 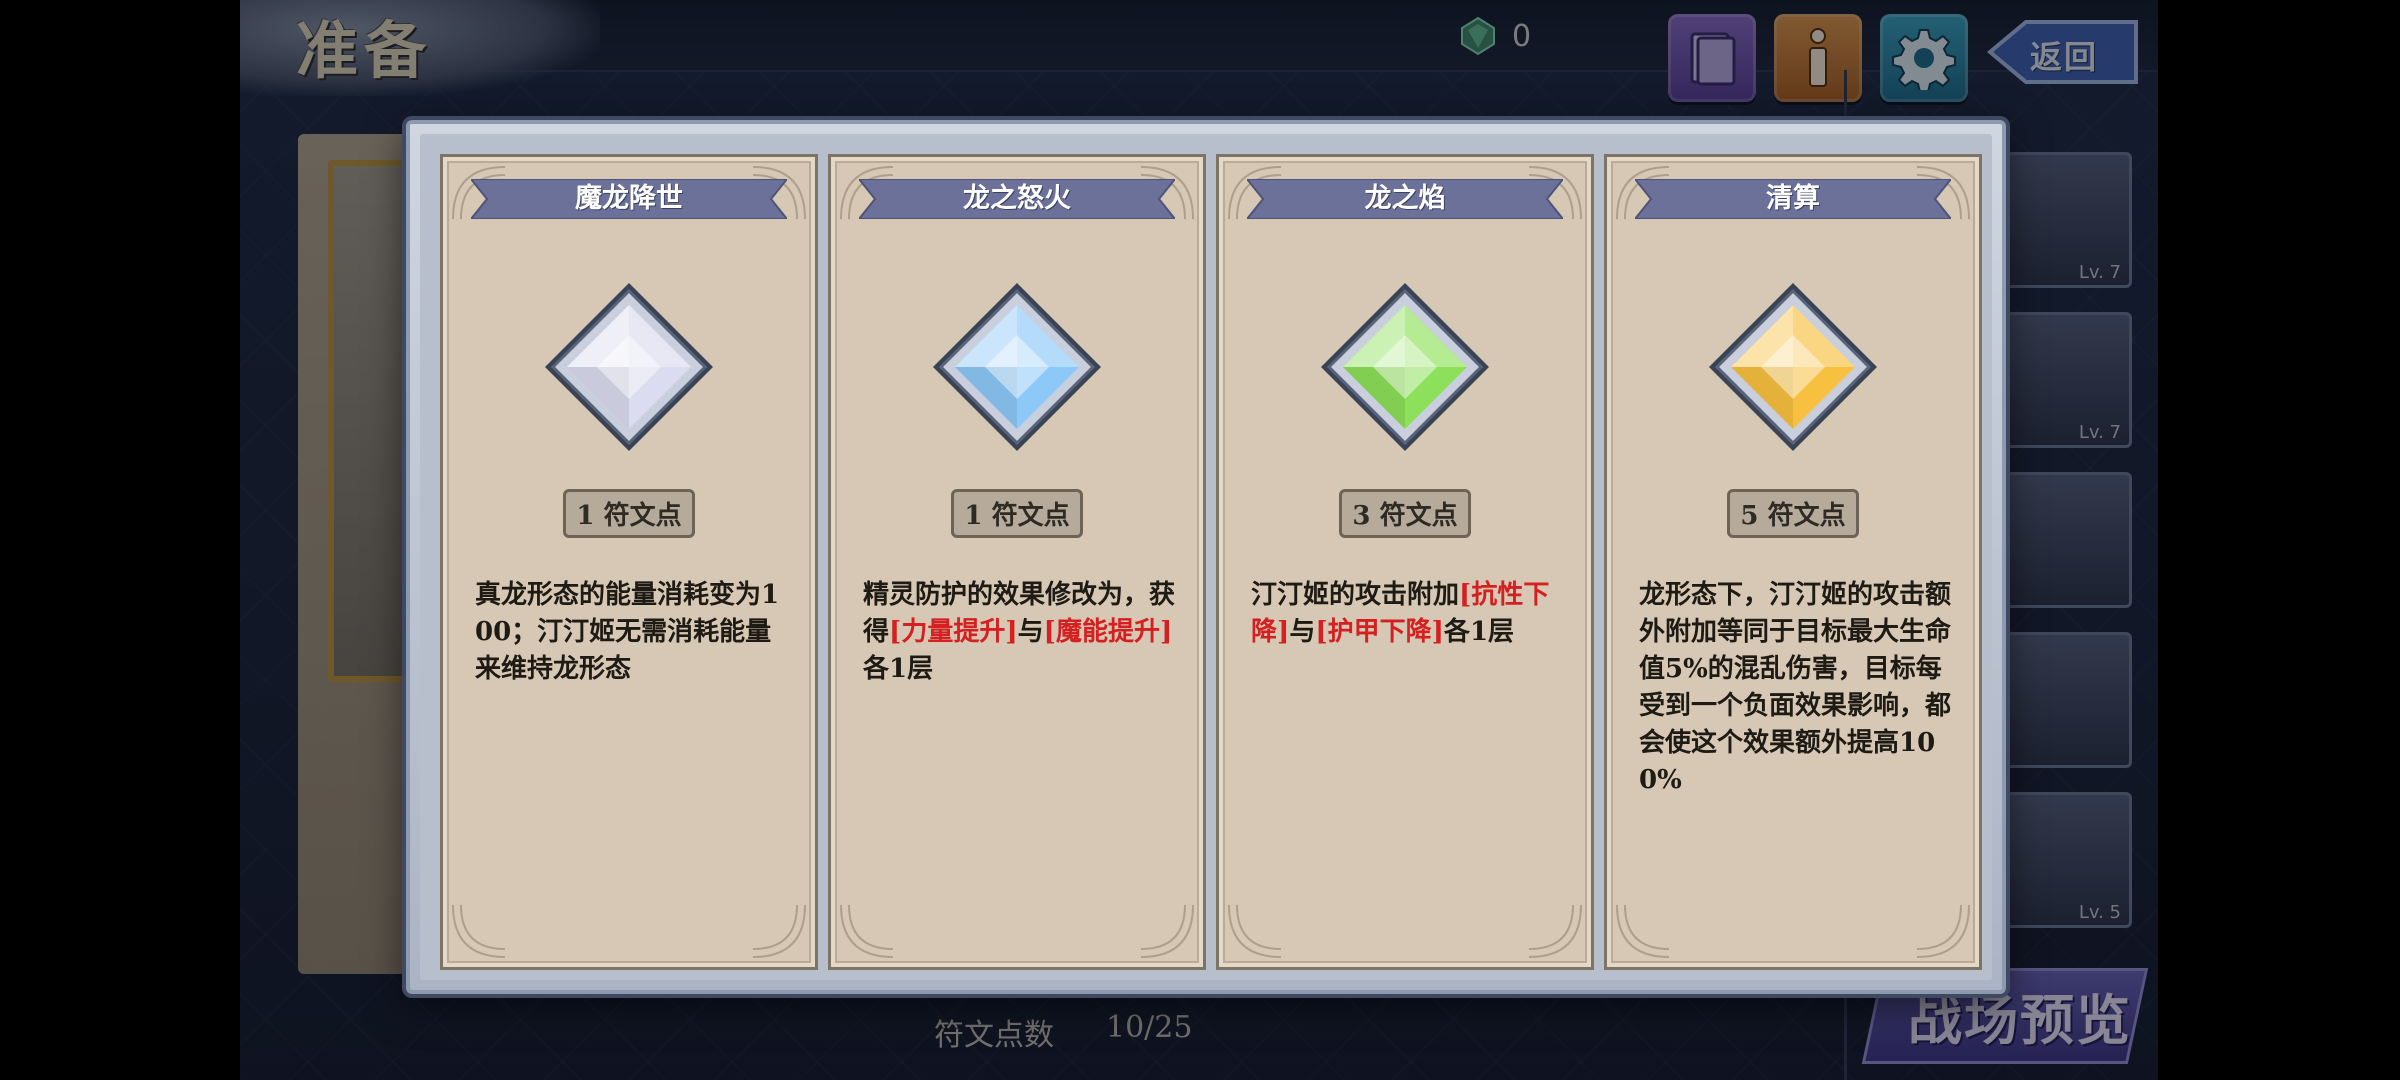 What do you see at coordinates (629, 367) in the screenshot?
I see `white-diamond-gem-icon` at bounding box center [629, 367].